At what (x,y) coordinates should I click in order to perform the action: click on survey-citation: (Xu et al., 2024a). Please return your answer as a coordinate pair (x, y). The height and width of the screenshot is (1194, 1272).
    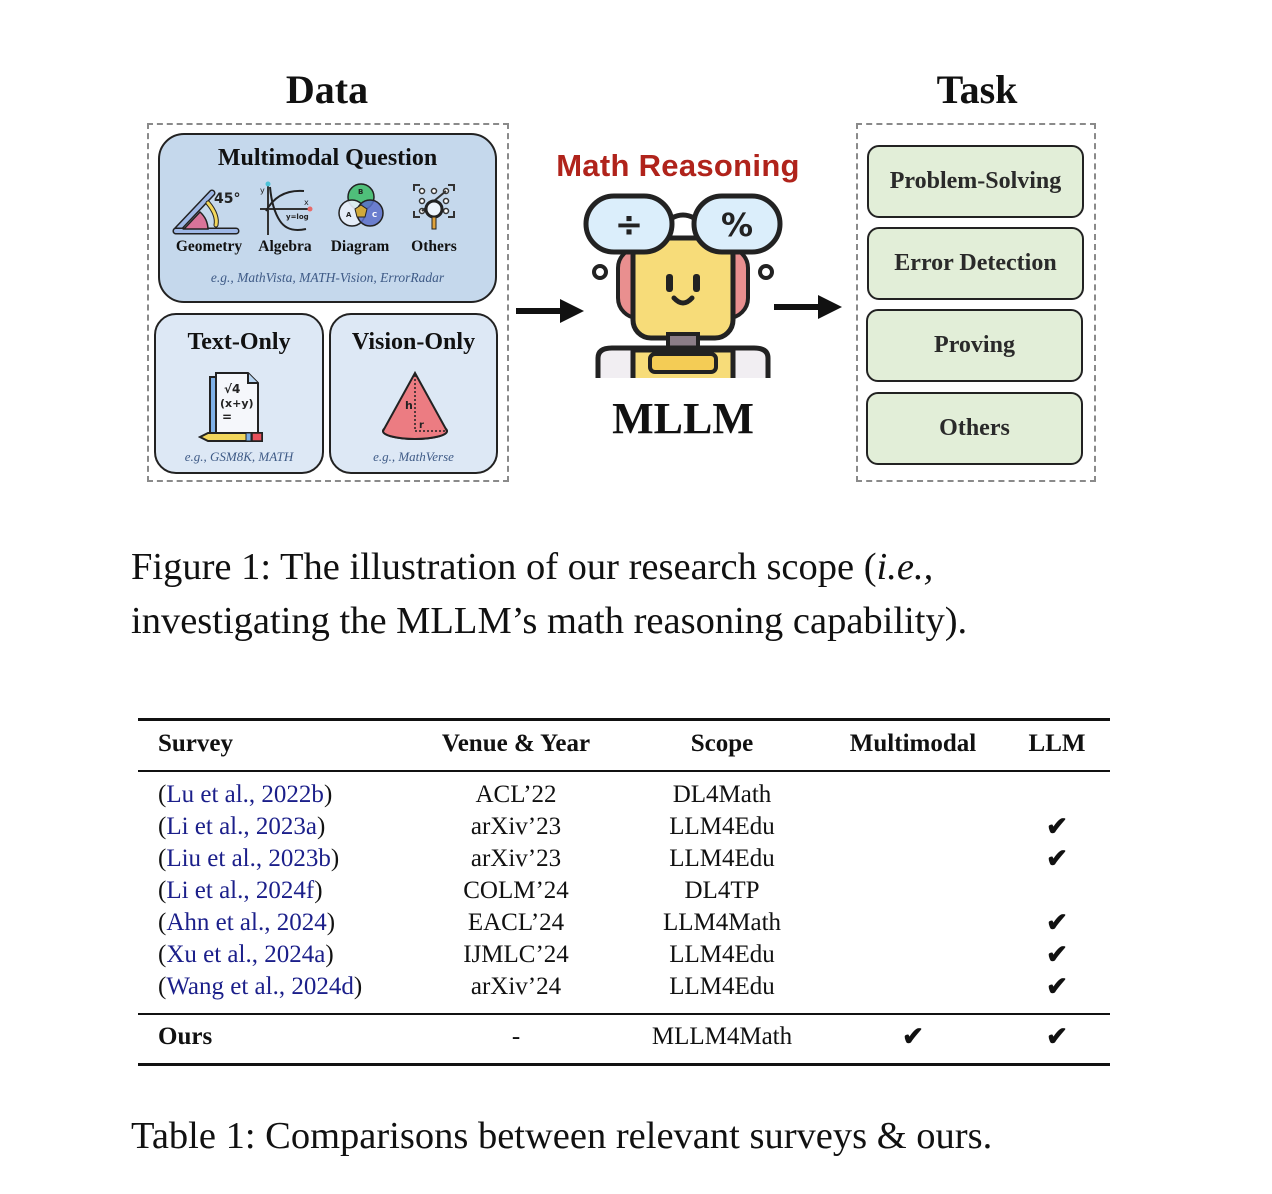
    Looking at the image, I should click on (246, 955).